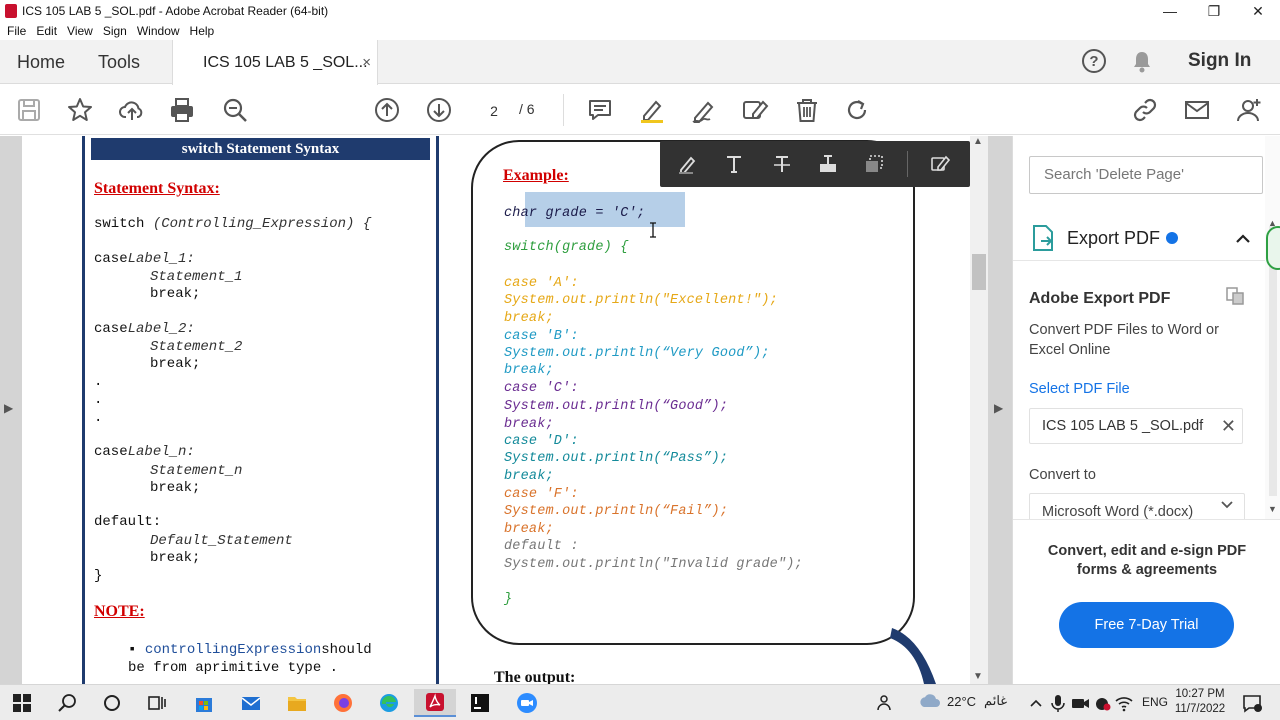 The height and width of the screenshot is (720, 1280). I want to click on code-line: case 'B':, so click(541, 336).